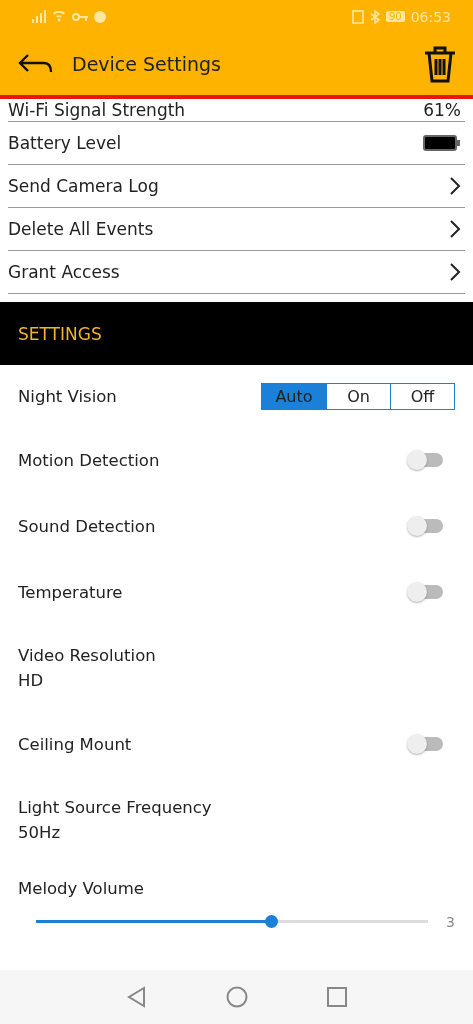 This screenshot has height=1024, width=473. What do you see at coordinates (442, 143) in the screenshot?
I see `battery-icon` at bounding box center [442, 143].